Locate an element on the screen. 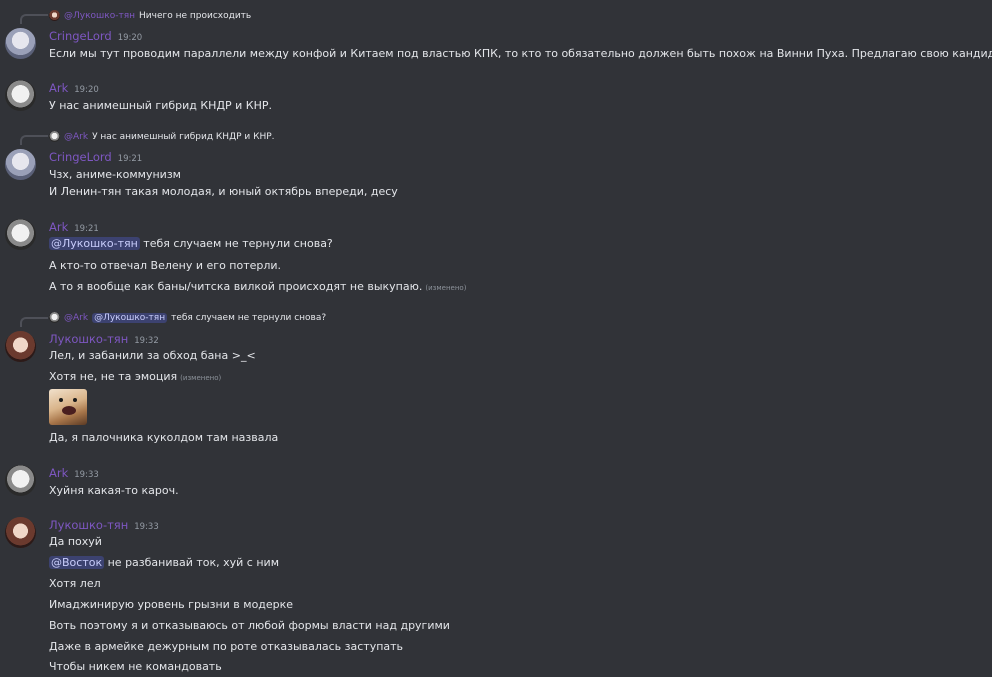 The width and height of the screenshot is (992, 677). reply-author: @Лукошко-тян is located at coordinates (99, 16).